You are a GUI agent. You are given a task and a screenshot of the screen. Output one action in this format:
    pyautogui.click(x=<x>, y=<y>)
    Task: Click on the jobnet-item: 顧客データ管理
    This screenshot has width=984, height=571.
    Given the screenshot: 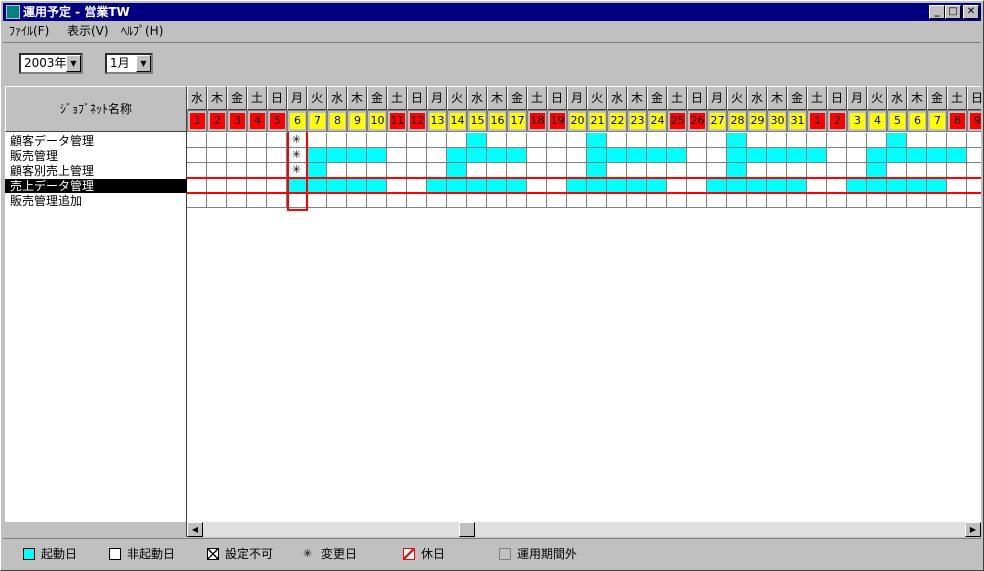 What is the action you would take?
    pyautogui.click(x=96, y=141)
    